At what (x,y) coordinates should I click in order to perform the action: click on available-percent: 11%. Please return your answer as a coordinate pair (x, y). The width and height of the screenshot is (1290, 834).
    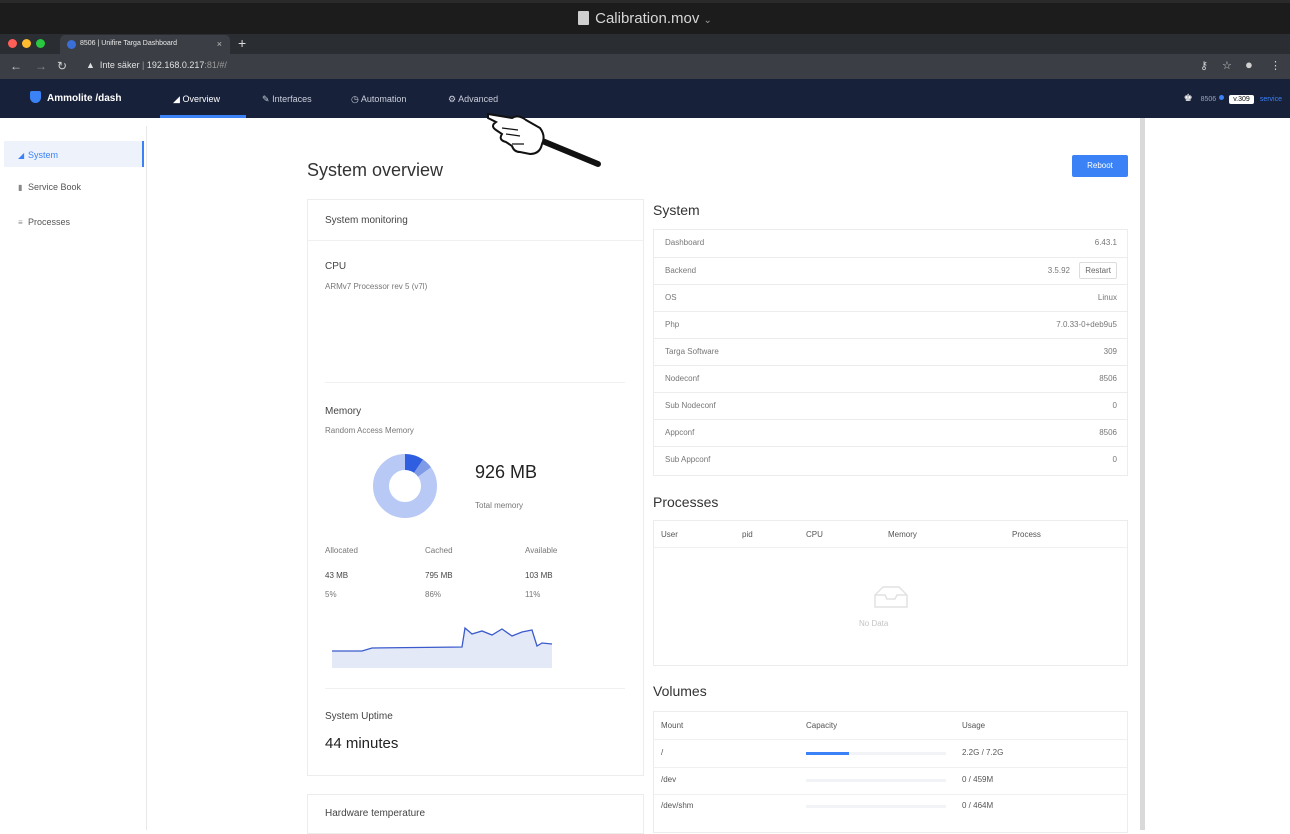
    Looking at the image, I should click on (533, 594).